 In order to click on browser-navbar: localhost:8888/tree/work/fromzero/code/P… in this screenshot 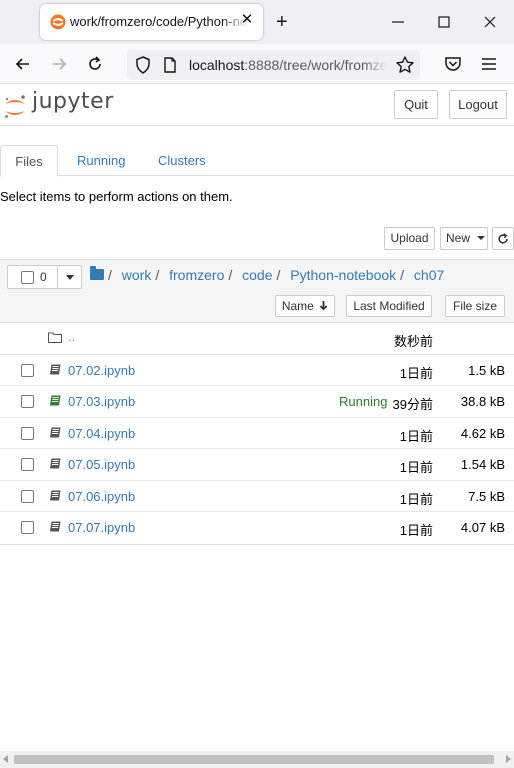, I will do `click(257, 64)`.